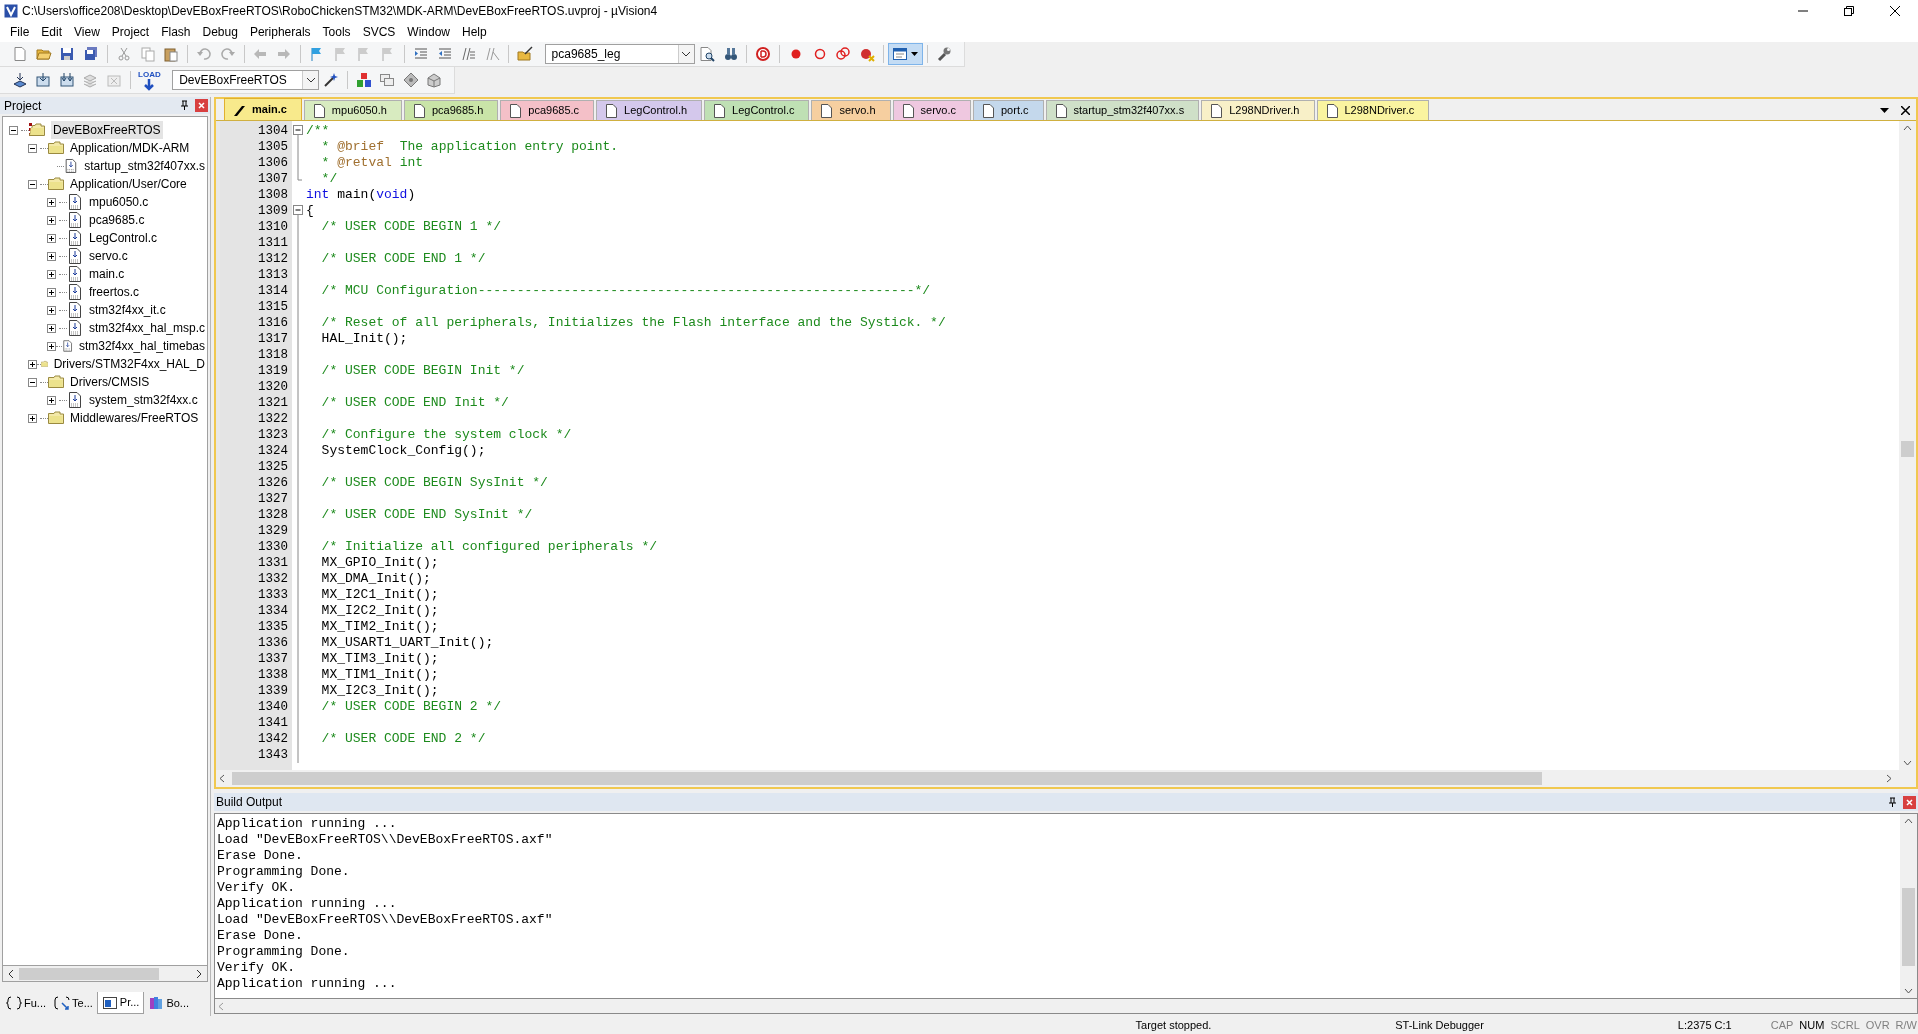  Describe the element at coordinates (336, 32) in the screenshot. I see `menu-item: Tools` at that location.